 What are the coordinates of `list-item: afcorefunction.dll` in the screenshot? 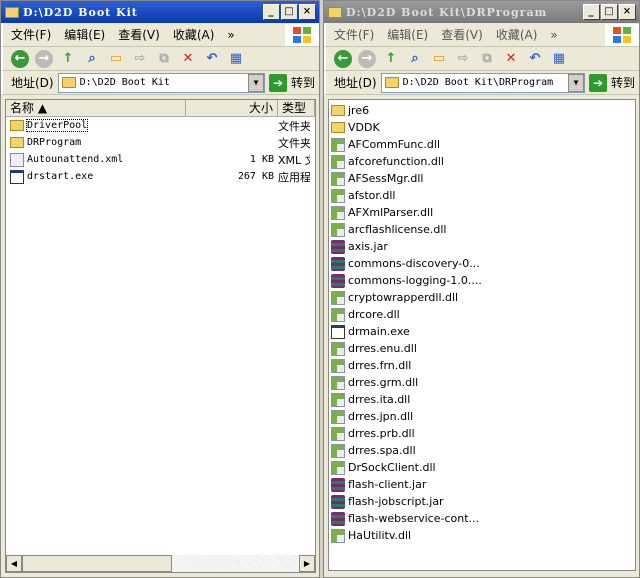 It's located at (482, 161).